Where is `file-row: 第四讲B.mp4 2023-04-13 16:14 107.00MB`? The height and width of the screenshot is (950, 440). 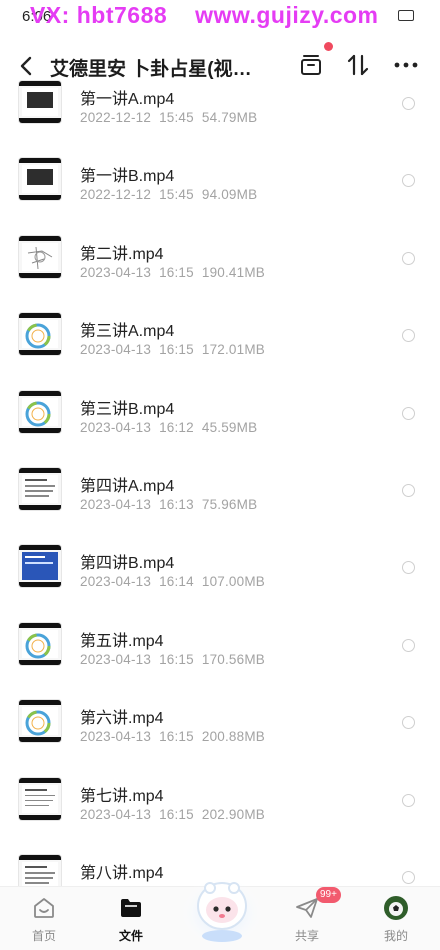
file-row: 第四讲B.mp4 2023-04-13 16:14 107.00MB is located at coordinates (220, 566).